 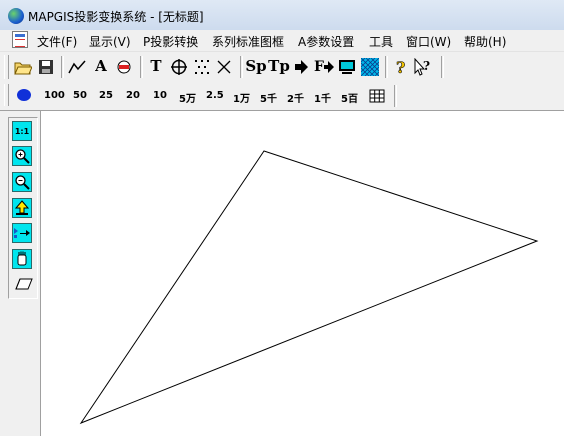 What do you see at coordinates (319, 67) in the screenshot?
I see `f-label: F` at bounding box center [319, 67].